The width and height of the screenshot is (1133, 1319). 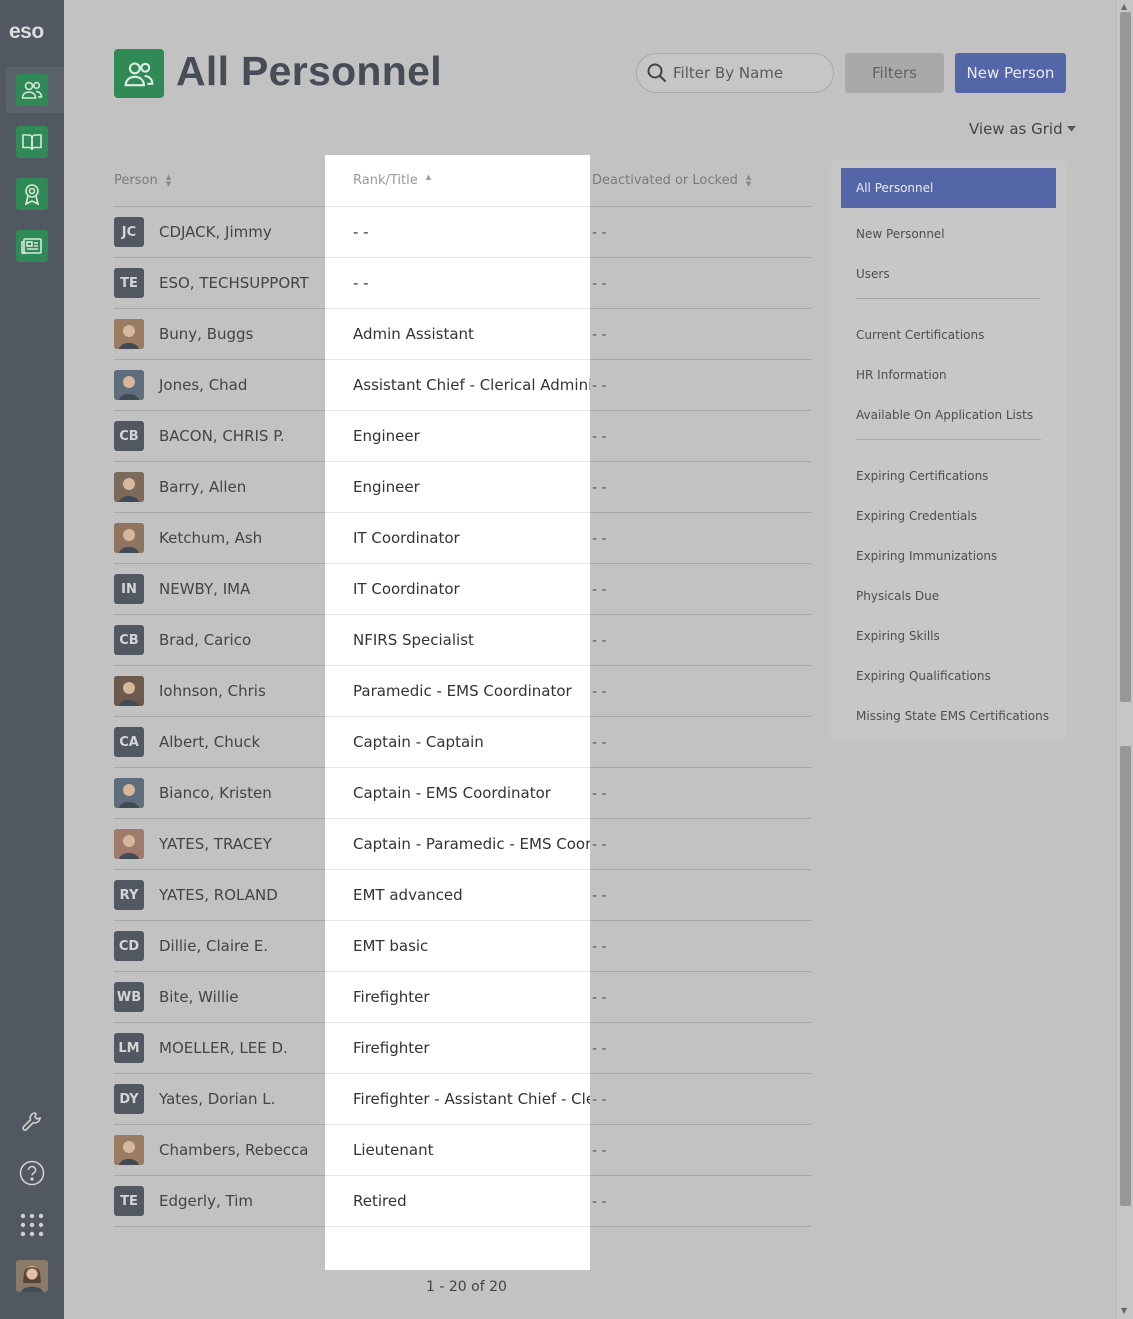 I want to click on side-item-all-personnel: All Personnel, so click(x=948, y=188).